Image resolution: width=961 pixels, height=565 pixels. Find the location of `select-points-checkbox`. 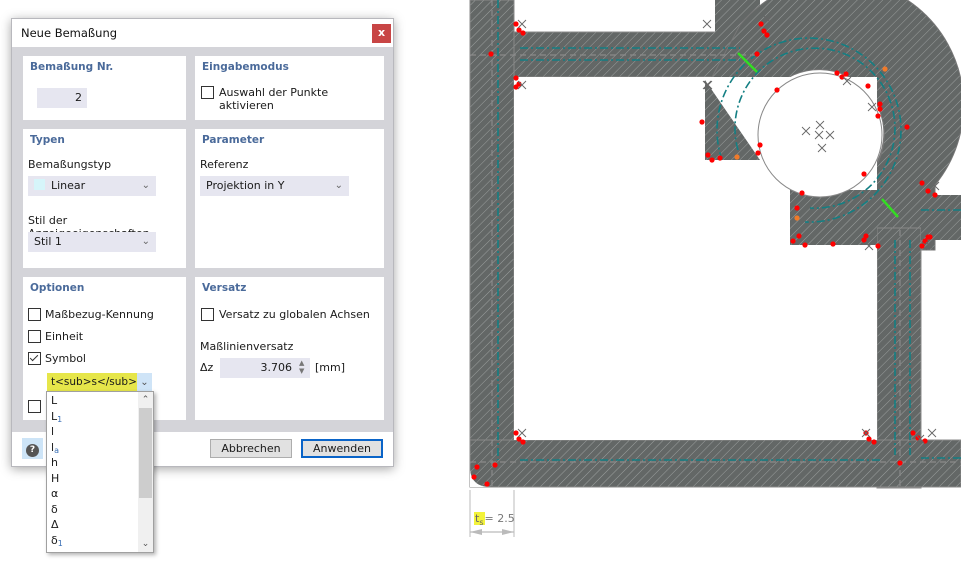

select-points-checkbox is located at coordinates (207, 92).